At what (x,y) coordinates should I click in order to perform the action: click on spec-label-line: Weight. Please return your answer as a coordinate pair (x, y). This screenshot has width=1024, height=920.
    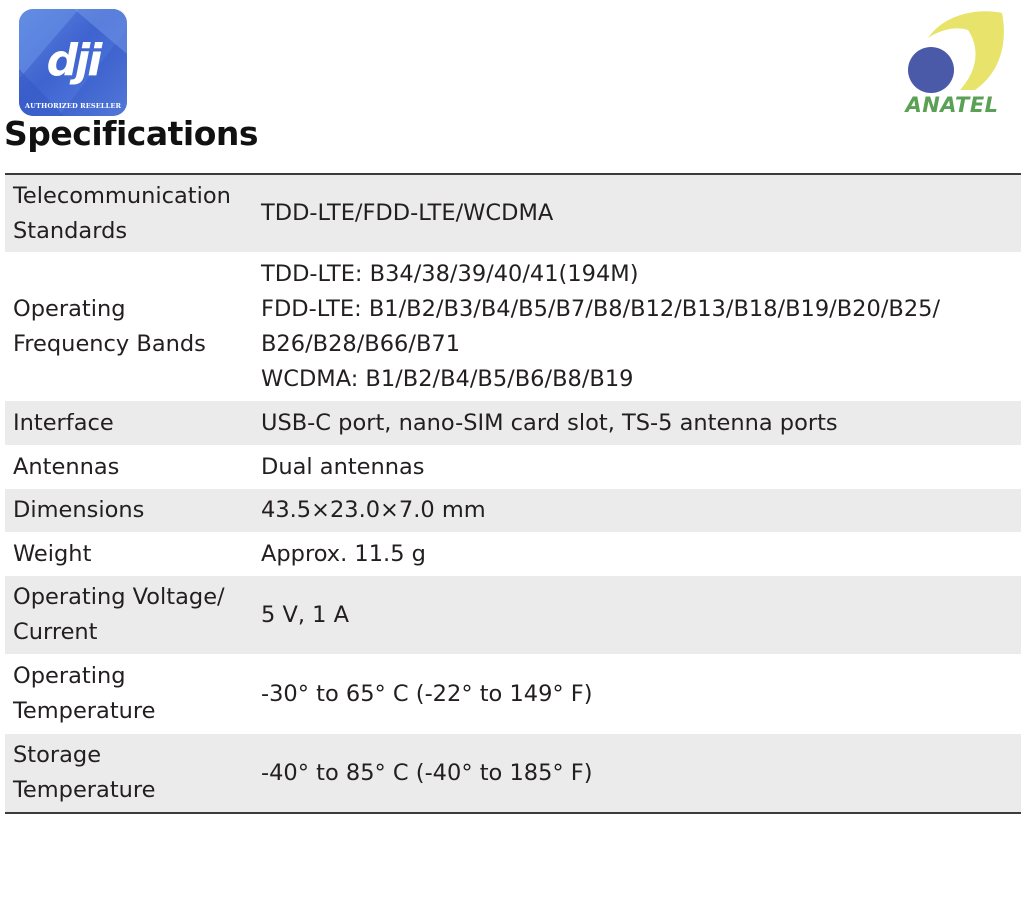
    Looking at the image, I should click on (52, 553).